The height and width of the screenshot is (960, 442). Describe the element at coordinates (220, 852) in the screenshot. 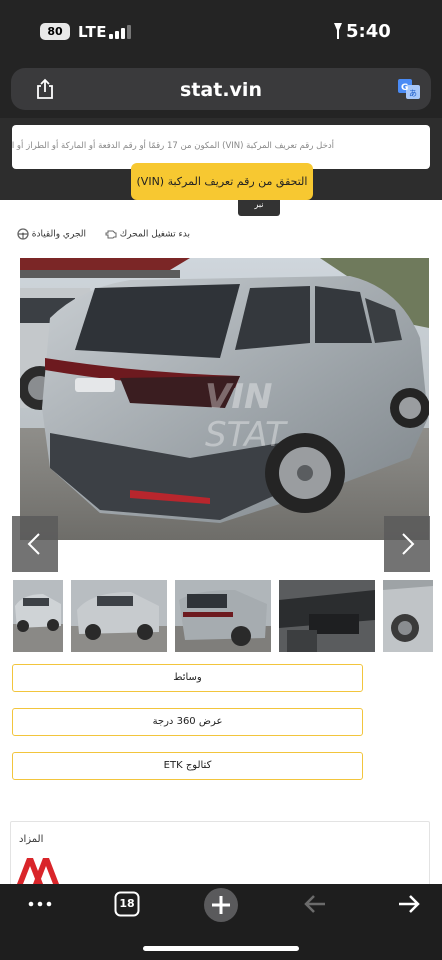

I see `auction-card: المزاد` at that location.